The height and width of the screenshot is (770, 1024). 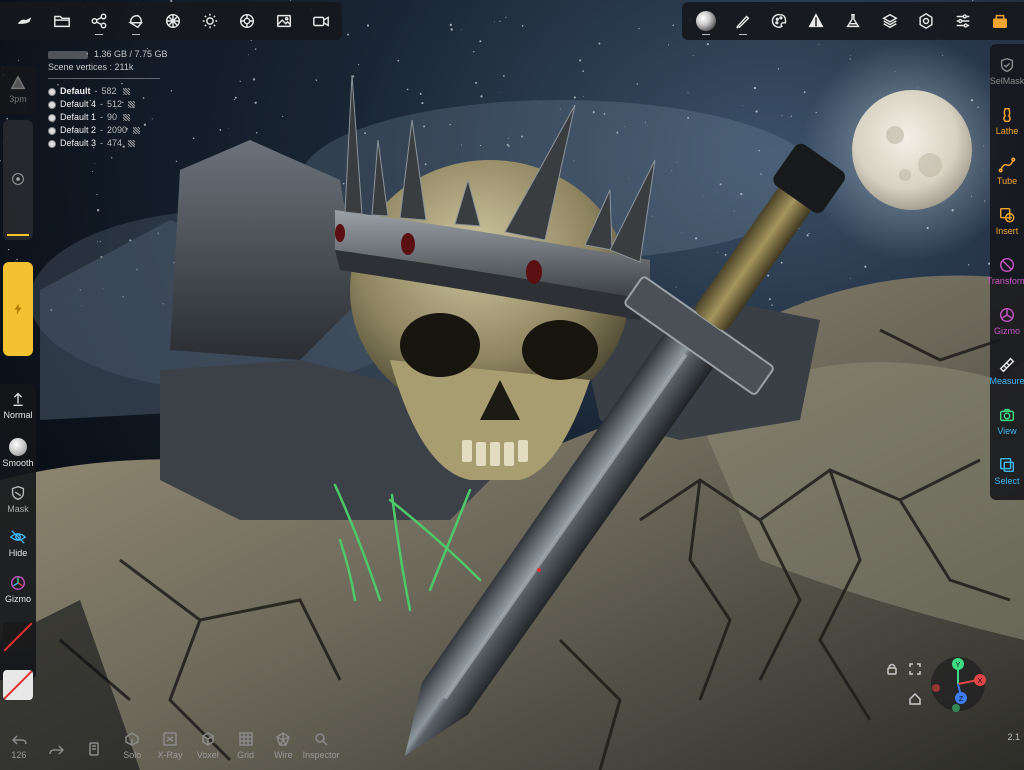 I want to click on background-image-icon, so click(x=283, y=21).